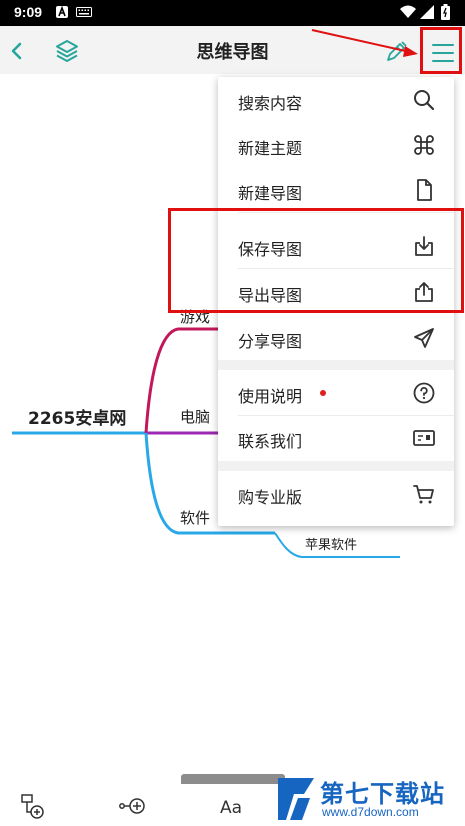 Image resolution: width=465 pixels, height=826 pixels. What do you see at coordinates (331, 543) in the screenshot?
I see `mindmap-node-apple-software: 苹果软件` at bounding box center [331, 543].